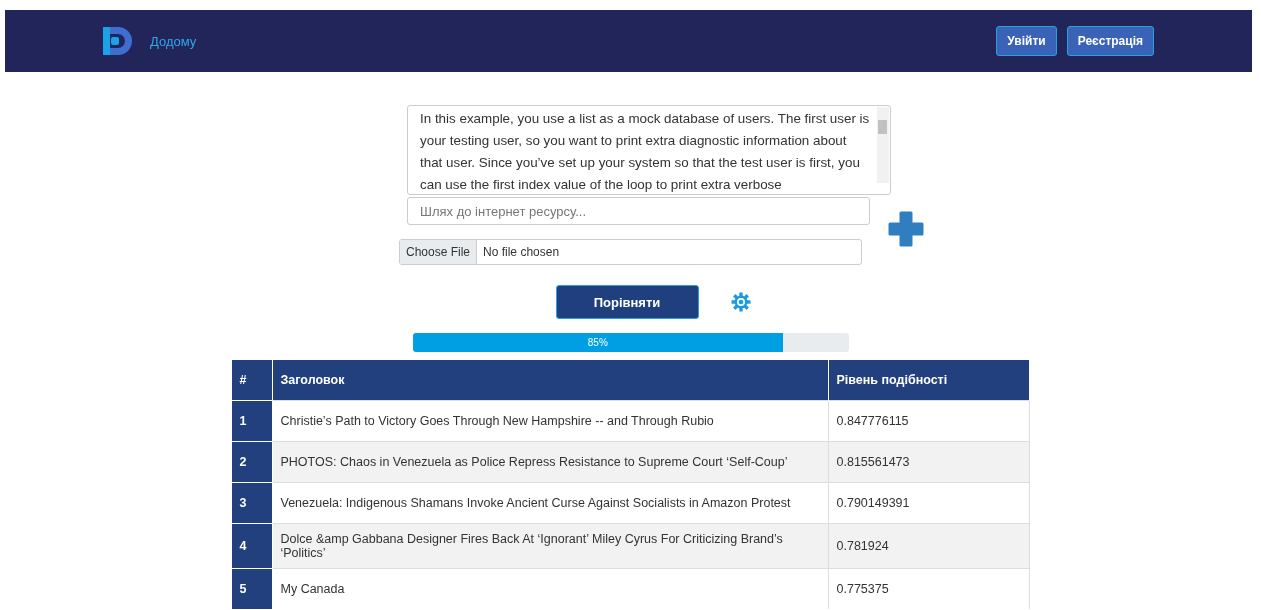 The width and height of the screenshot is (1261, 610). What do you see at coordinates (251, 588) in the screenshot?
I see `row-number: 5` at bounding box center [251, 588].